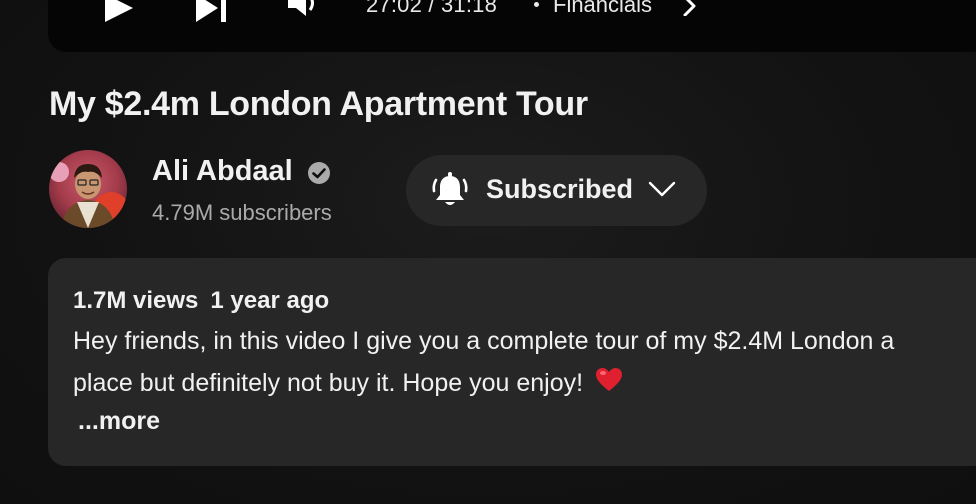 This screenshot has height=504, width=976. Describe the element at coordinates (512, 26) in the screenshot. I see `player-controls-bar` at that location.